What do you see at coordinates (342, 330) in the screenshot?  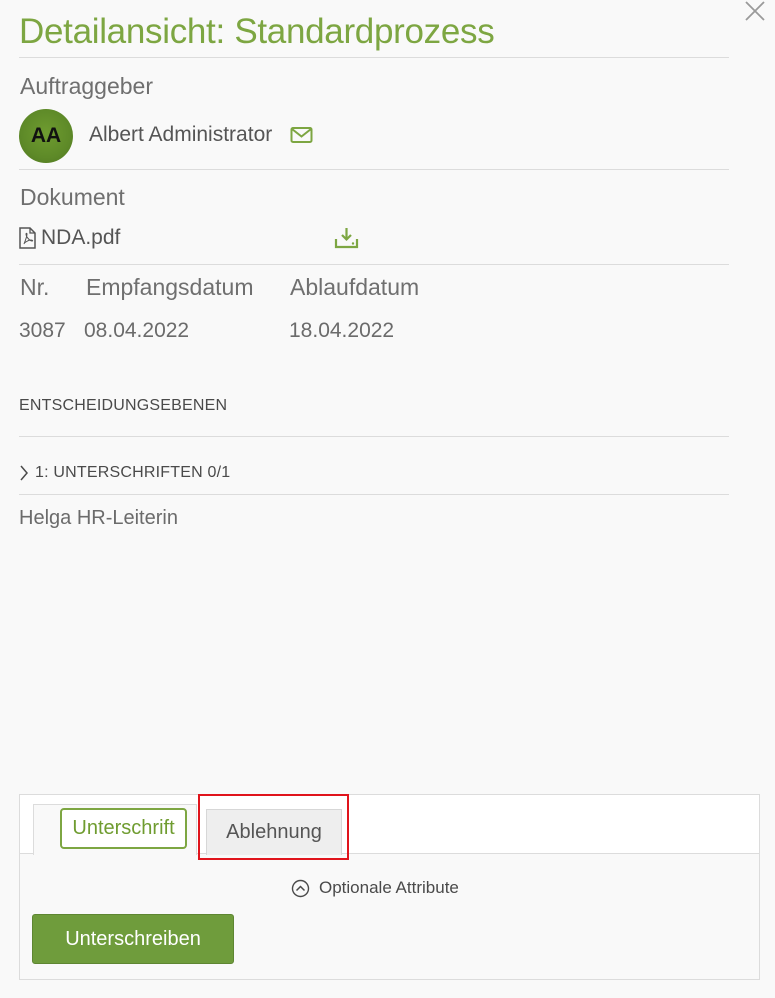 I see `value-expiry-date: 18.04.2022` at bounding box center [342, 330].